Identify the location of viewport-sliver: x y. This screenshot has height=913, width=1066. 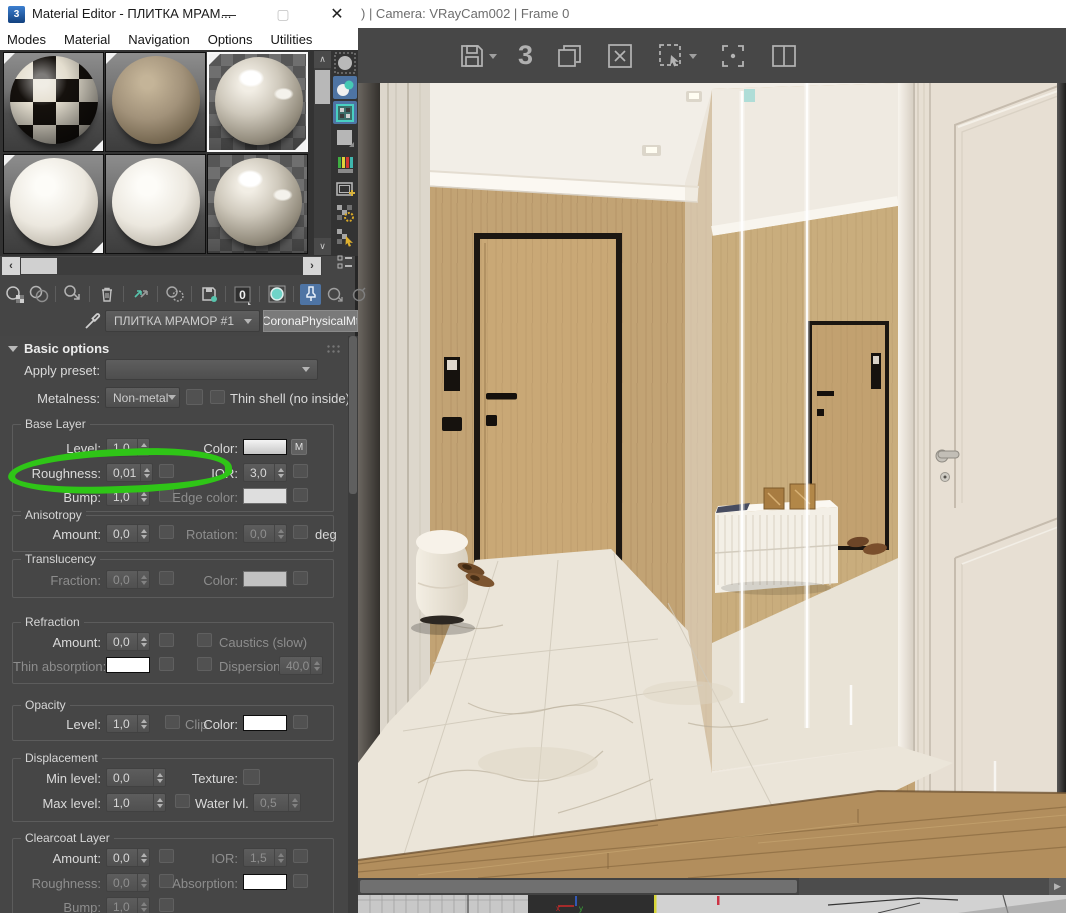
(712, 903).